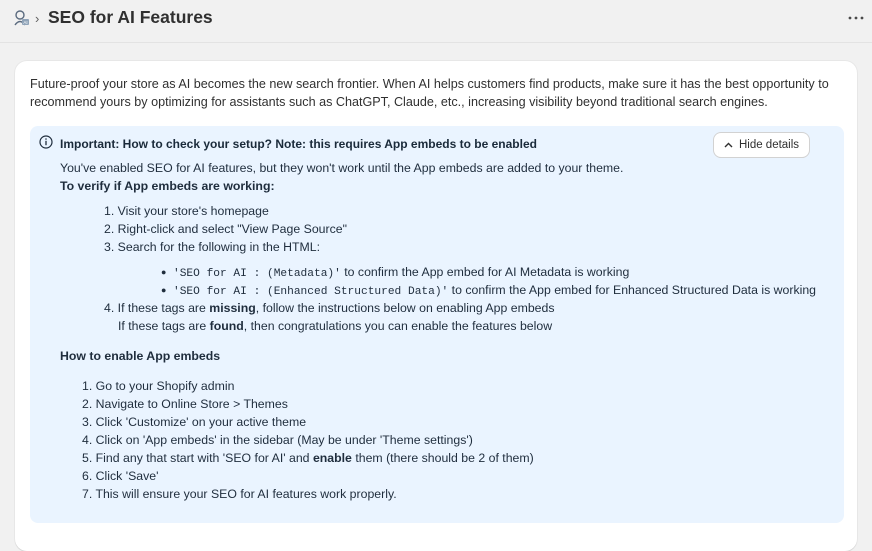 The height and width of the screenshot is (551, 872). What do you see at coordinates (167, 186) in the screenshot?
I see `verify-heading: To verify if App embeds are working:` at bounding box center [167, 186].